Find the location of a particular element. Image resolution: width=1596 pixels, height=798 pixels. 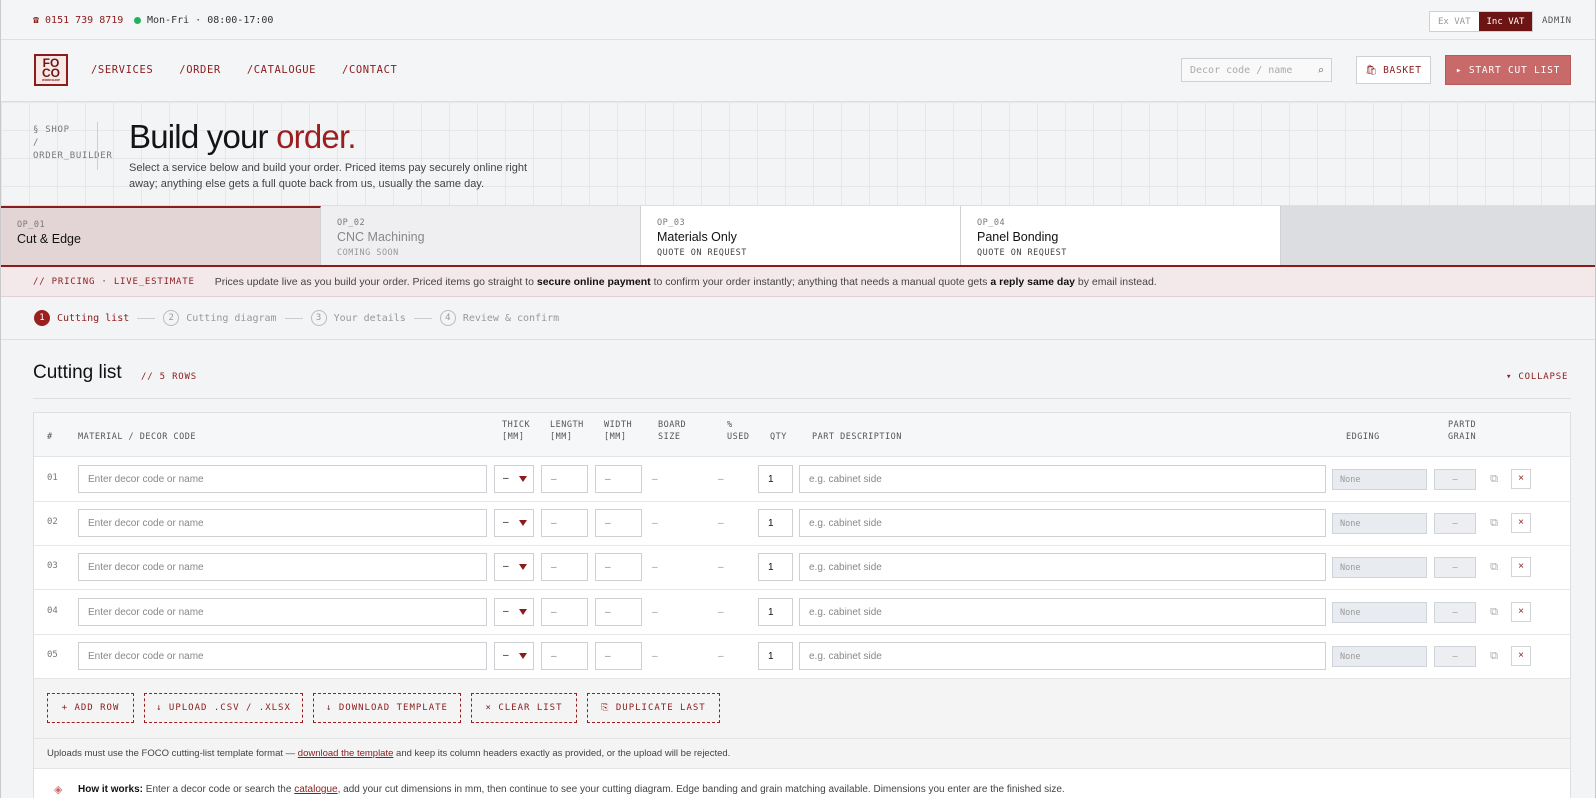

admin-link: ADMIN is located at coordinates (1557, 21).